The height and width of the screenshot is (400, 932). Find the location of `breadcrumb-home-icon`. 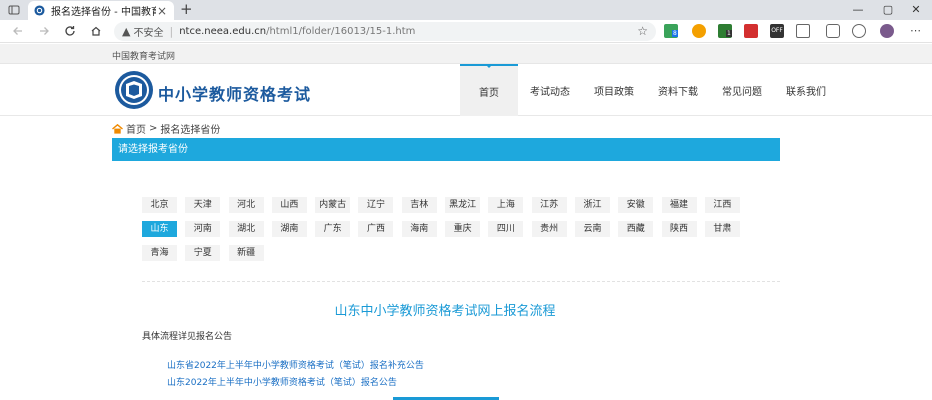

breadcrumb-home-icon is located at coordinates (117, 128).